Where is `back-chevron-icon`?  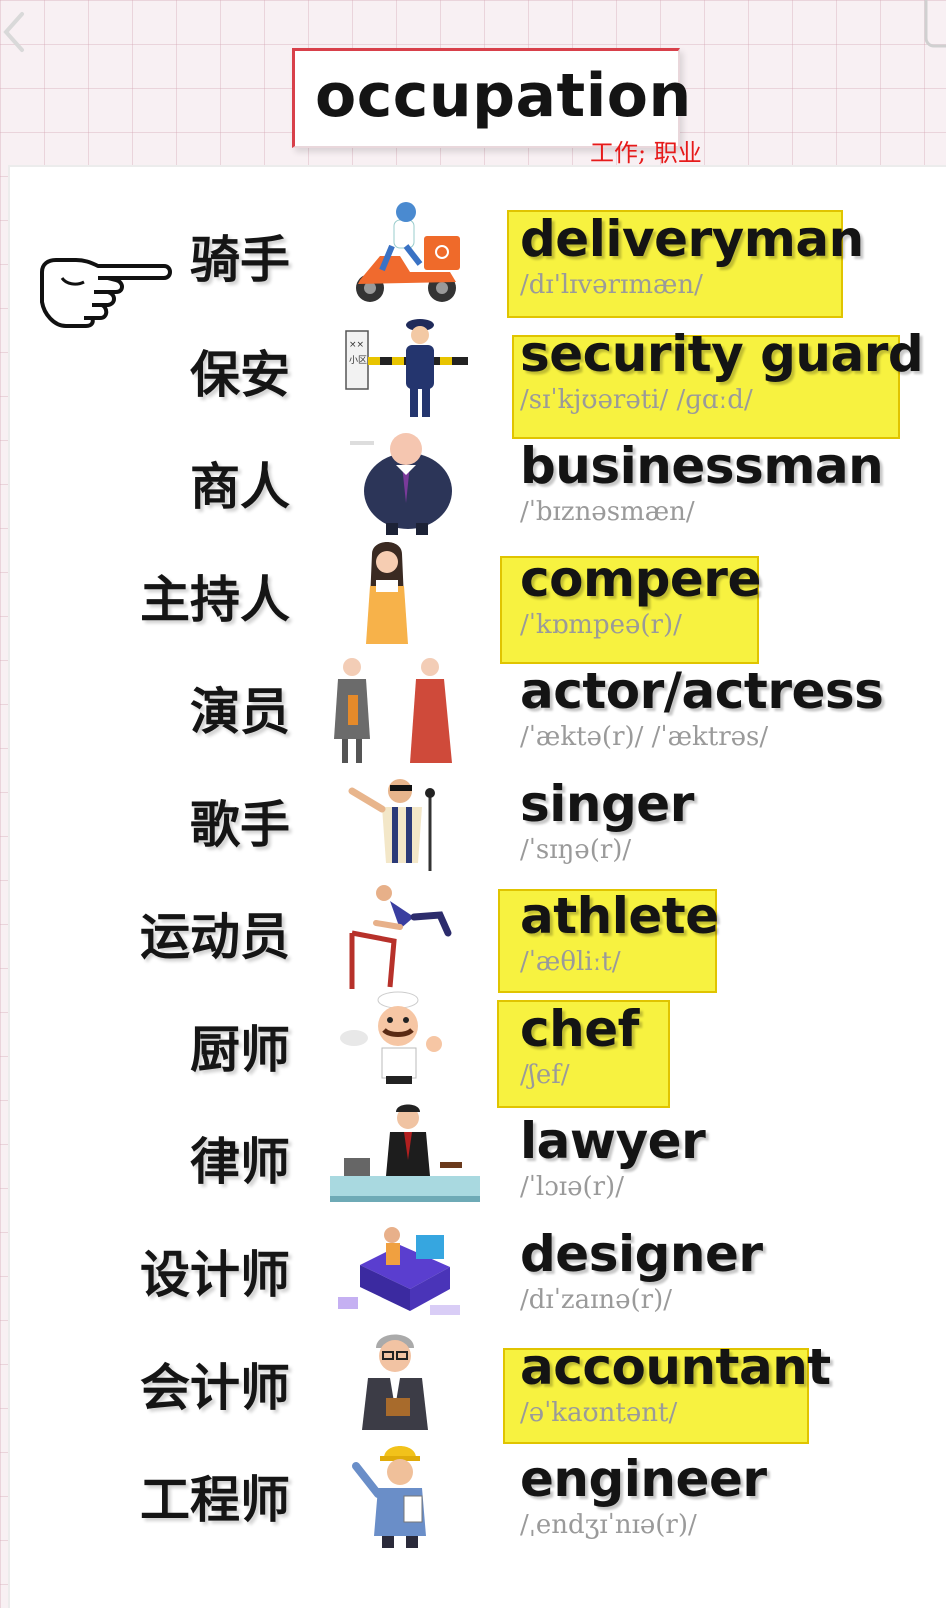 back-chevron-icon is located at coordinates (15, 32).